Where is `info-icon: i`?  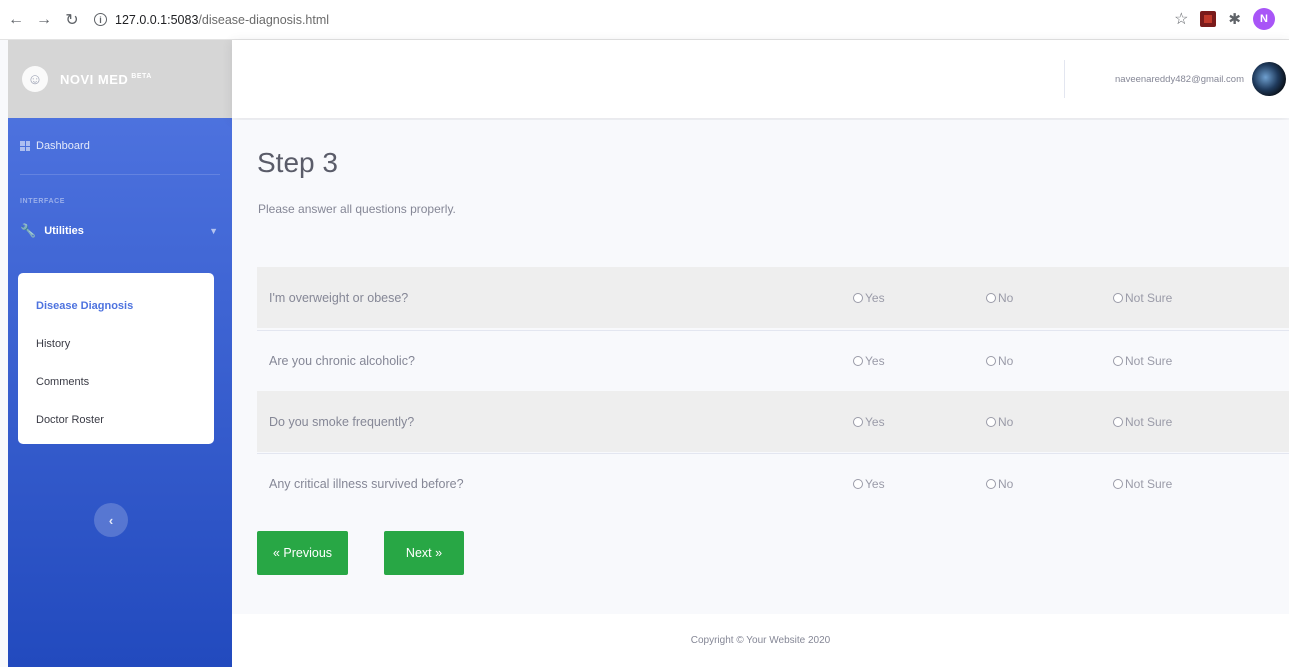 info-icon: i is located at coordinates (100, 19).